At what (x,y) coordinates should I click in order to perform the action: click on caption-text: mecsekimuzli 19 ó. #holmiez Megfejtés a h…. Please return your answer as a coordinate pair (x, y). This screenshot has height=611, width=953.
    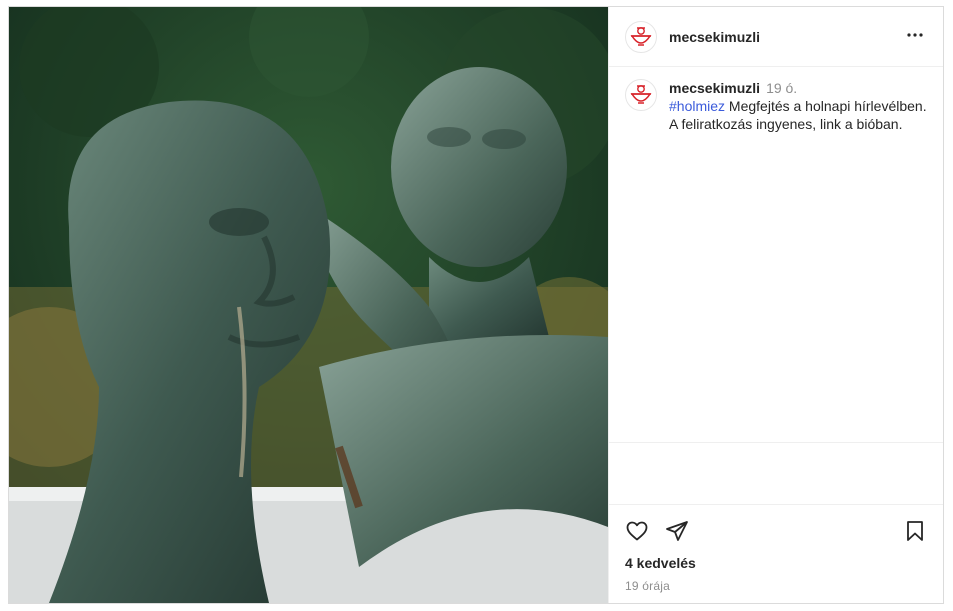
    Looking at the image, I should click on (798, 106).